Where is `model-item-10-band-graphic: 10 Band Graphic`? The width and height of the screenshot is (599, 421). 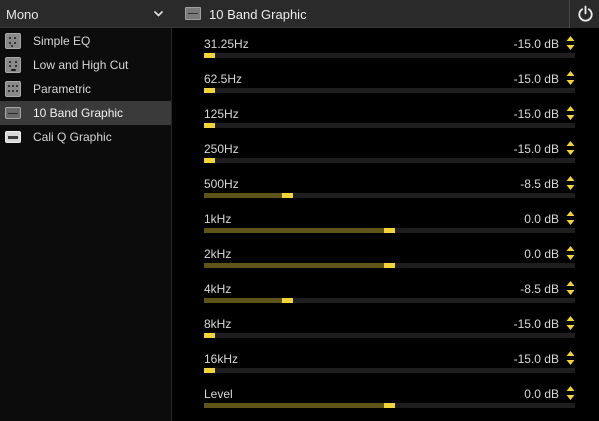
model-item-10-band-graphic: 10 Band Graphic is located at coordinates (85, 113).